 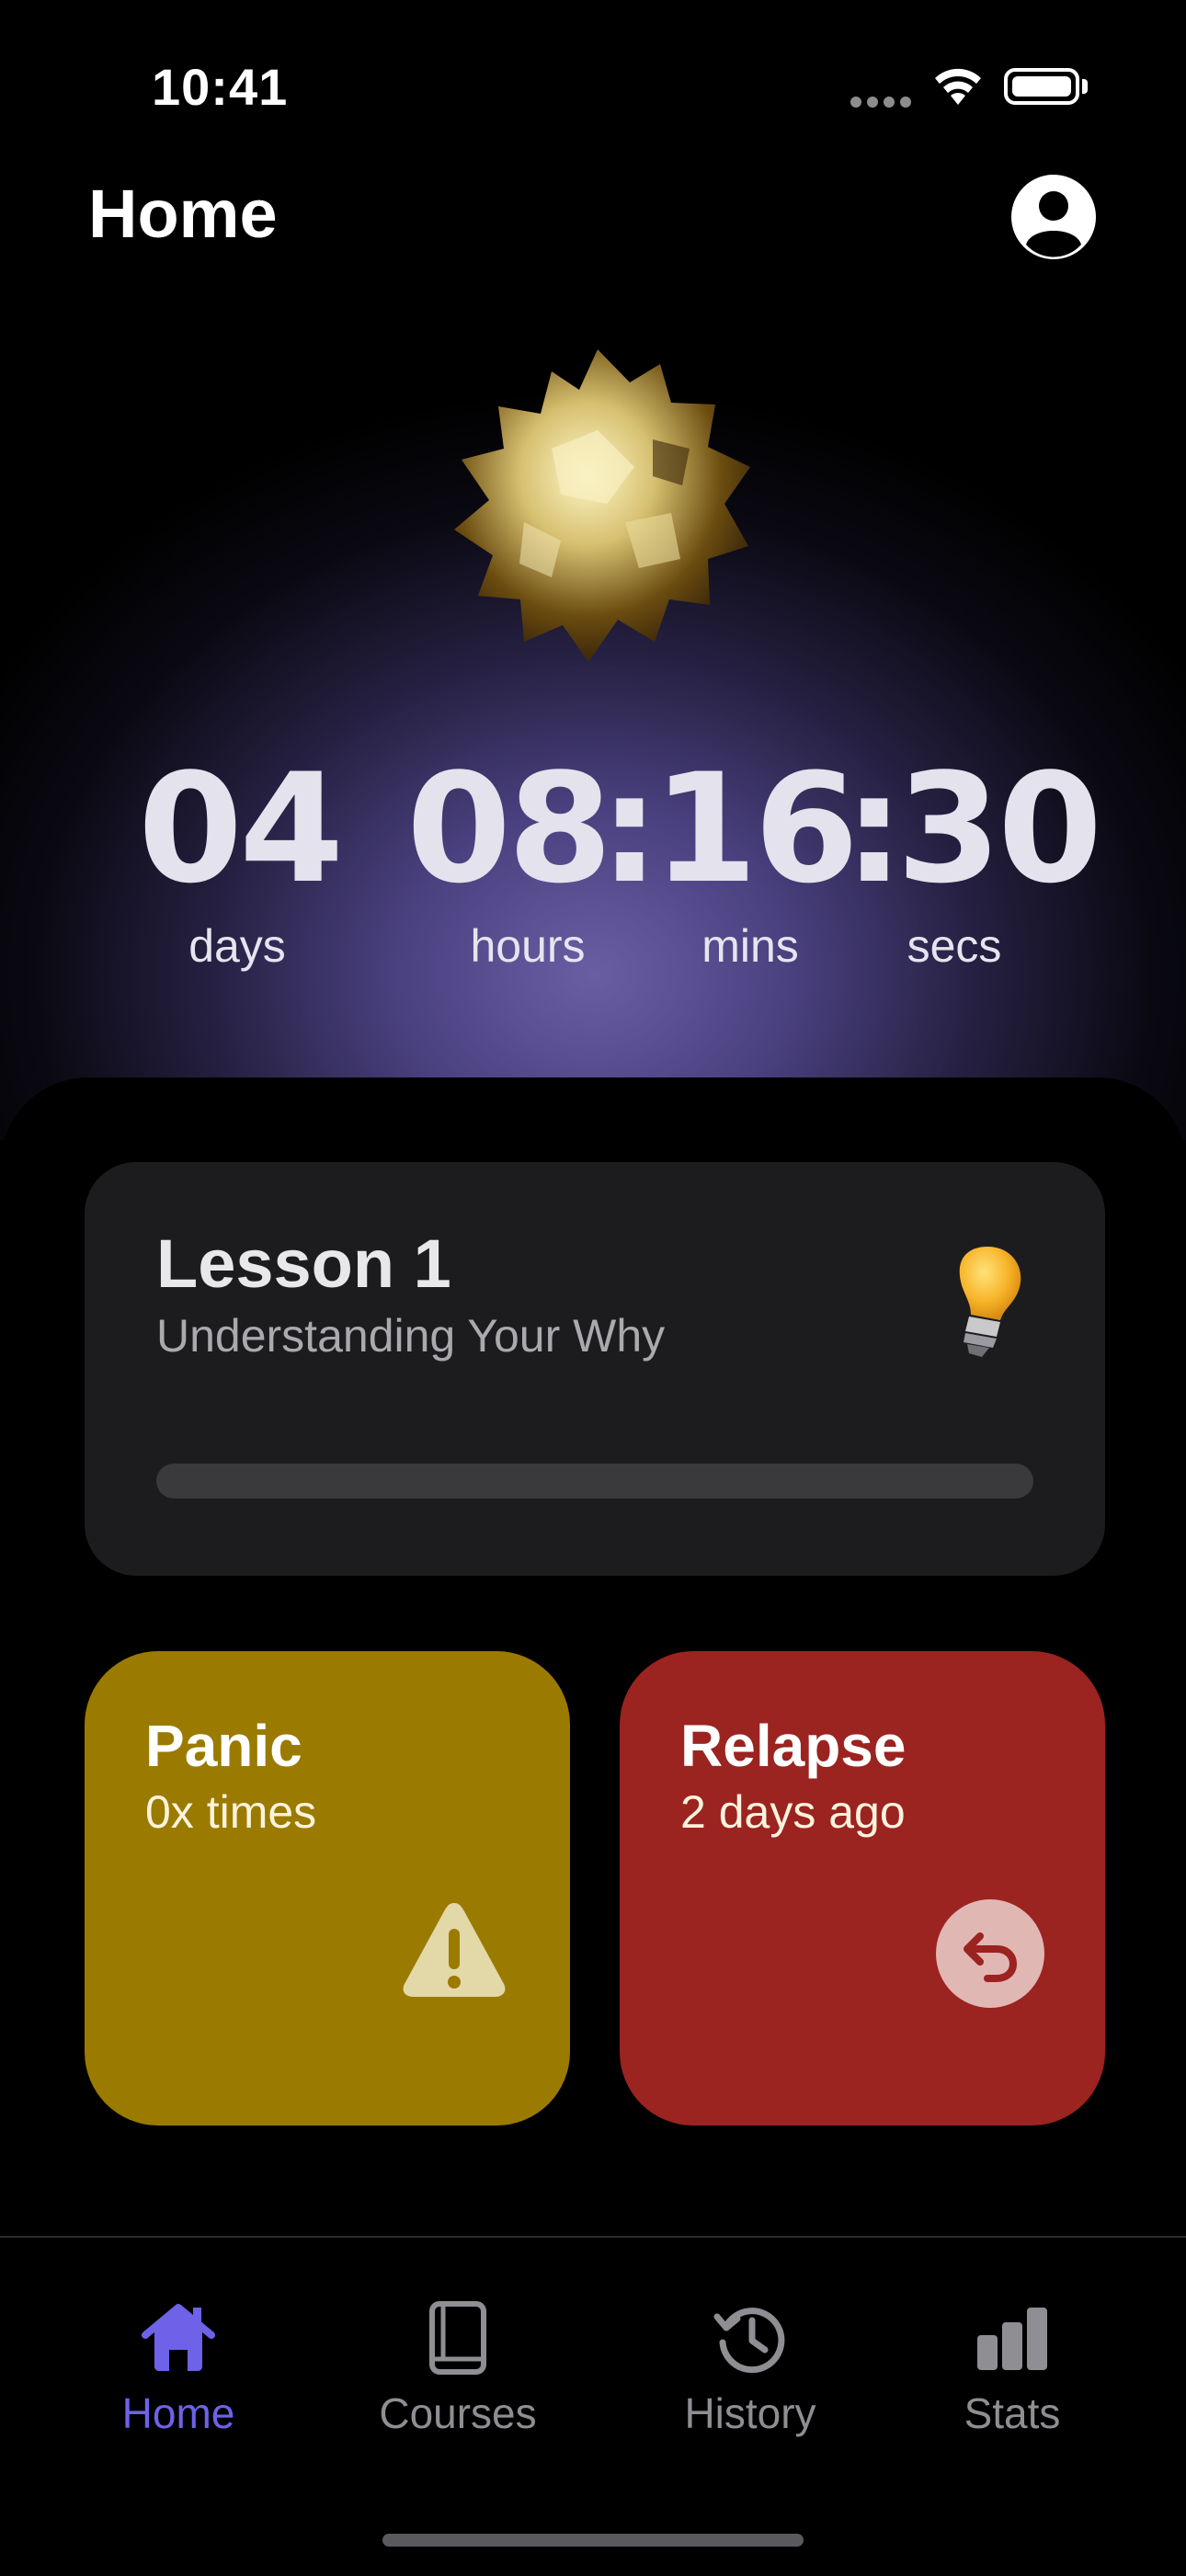 I want to click on undo-icon, so click(x=991, y=1957).